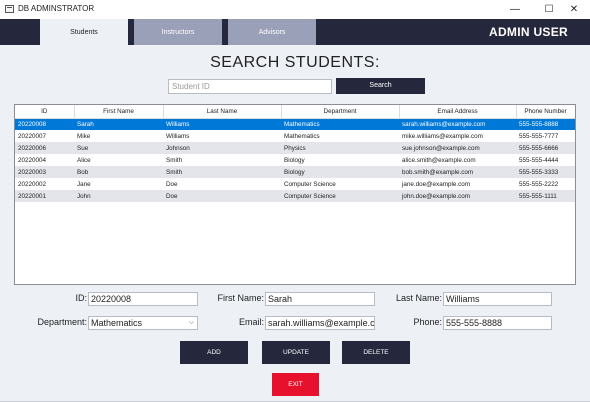 The width and height of the screenshot is (590, 402). What do you see at coordinates (119, 112) in the screenshot?
I see `column-header-first-name: First Name` at bounding box center [119, 112].